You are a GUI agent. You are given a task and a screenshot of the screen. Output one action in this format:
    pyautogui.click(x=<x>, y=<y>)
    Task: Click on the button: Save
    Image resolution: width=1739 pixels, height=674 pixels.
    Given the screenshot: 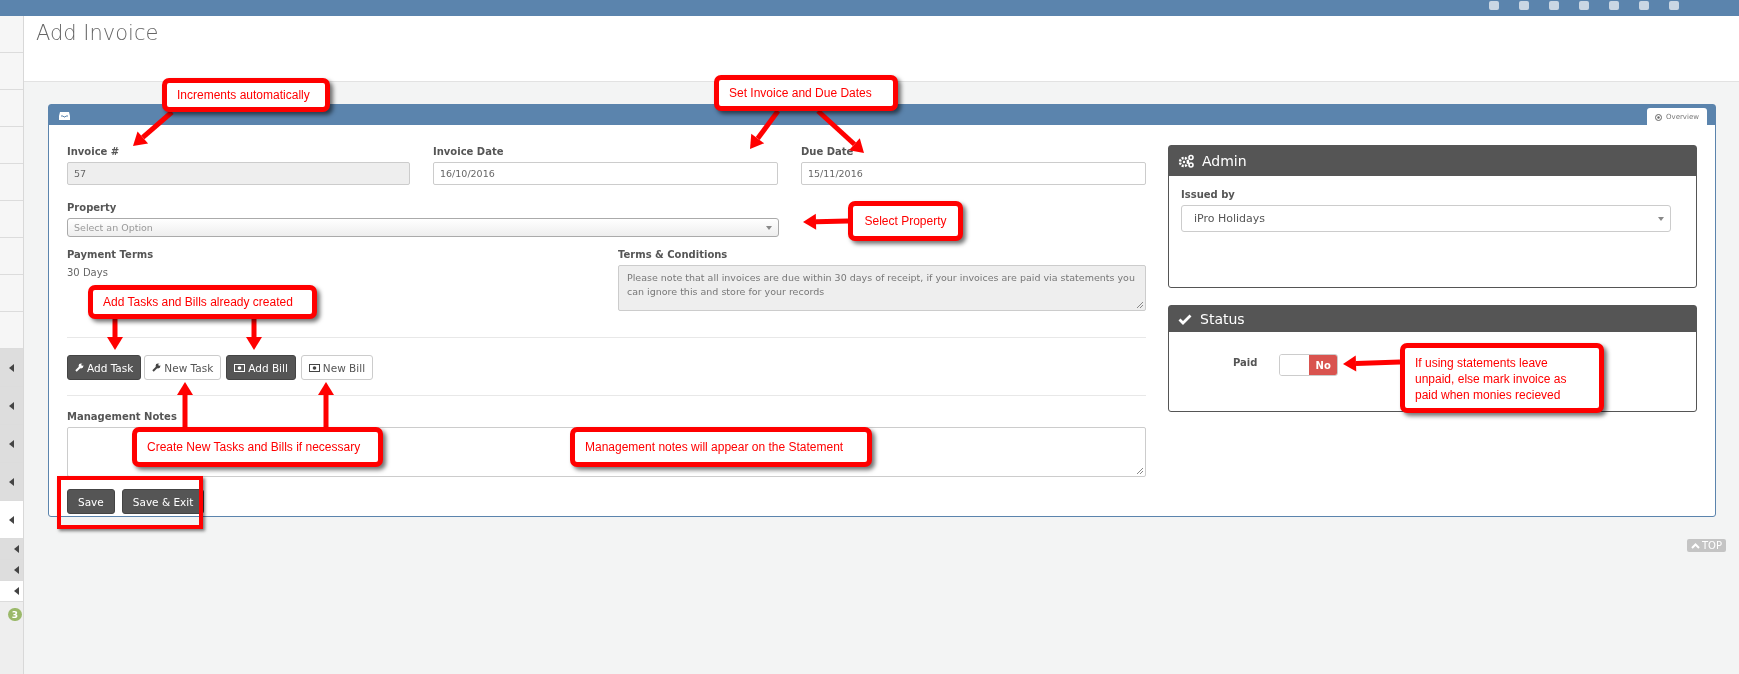 What is the action you would take?
    pyautogui.click(x=91, y=501)
    